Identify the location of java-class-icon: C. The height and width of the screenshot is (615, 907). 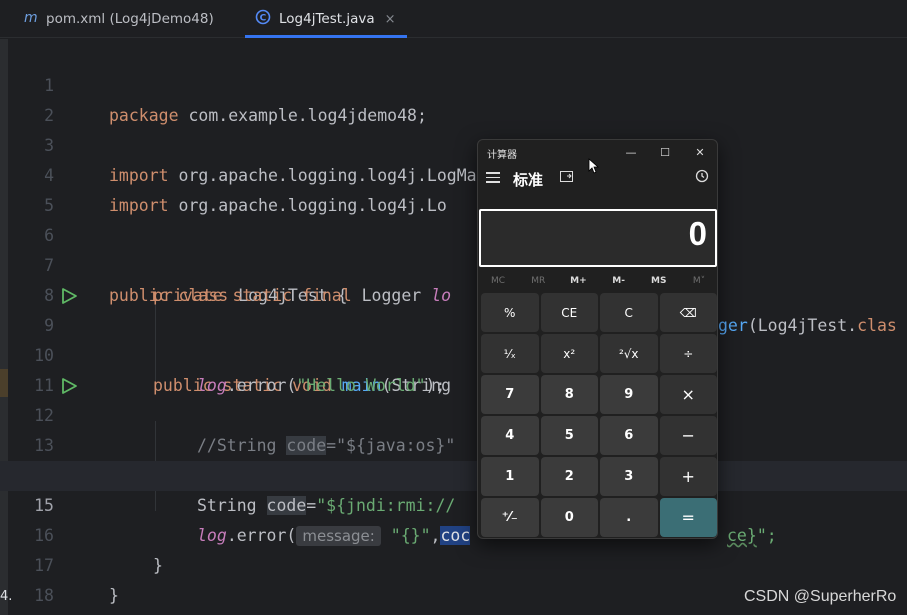
(263, 19).